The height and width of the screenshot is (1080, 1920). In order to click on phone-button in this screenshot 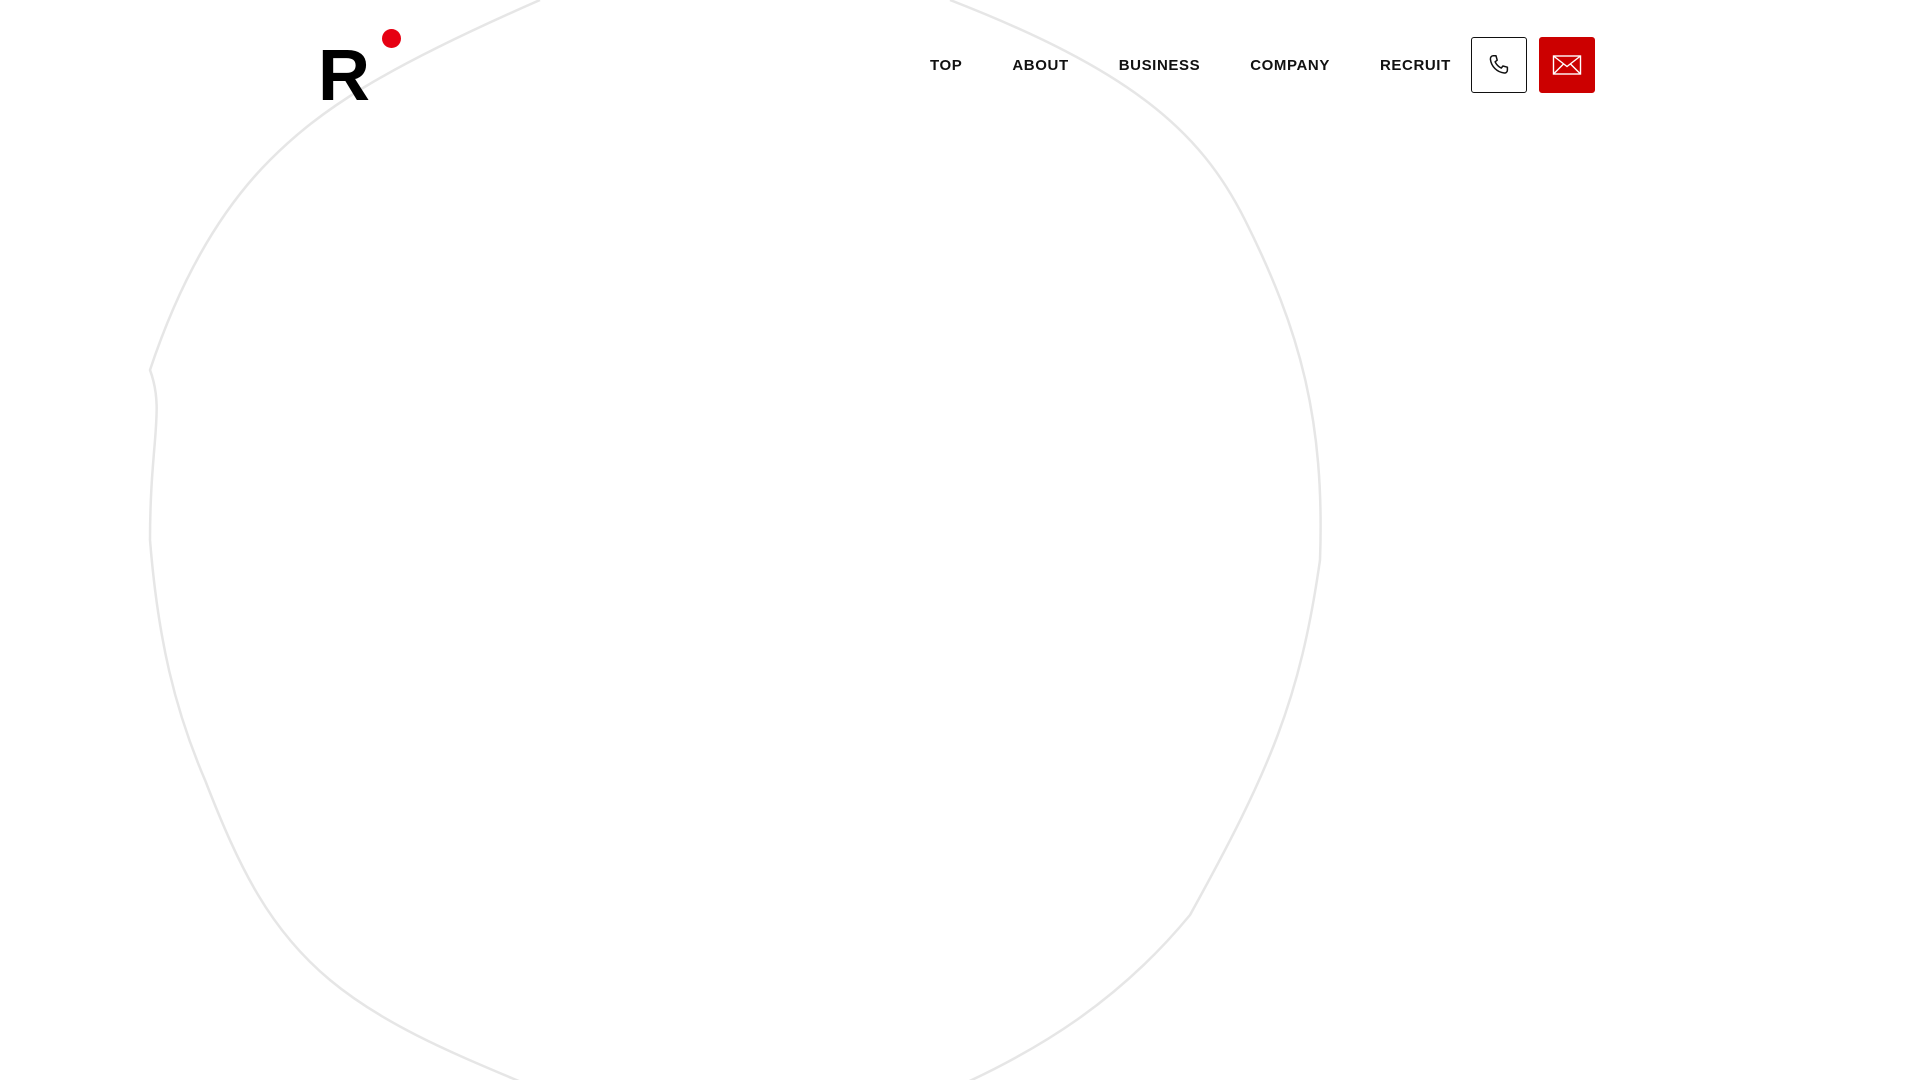, I will do `click(1498, 65)`.